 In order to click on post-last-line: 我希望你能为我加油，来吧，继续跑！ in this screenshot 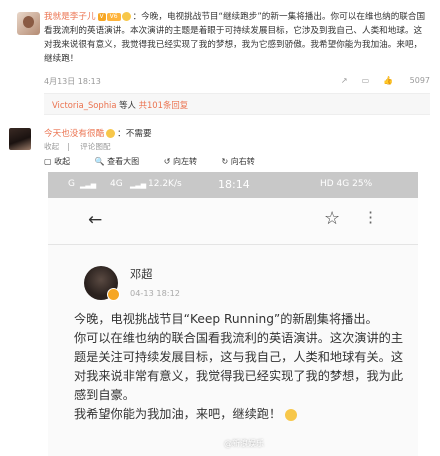, I will do `click(178, 414)`.